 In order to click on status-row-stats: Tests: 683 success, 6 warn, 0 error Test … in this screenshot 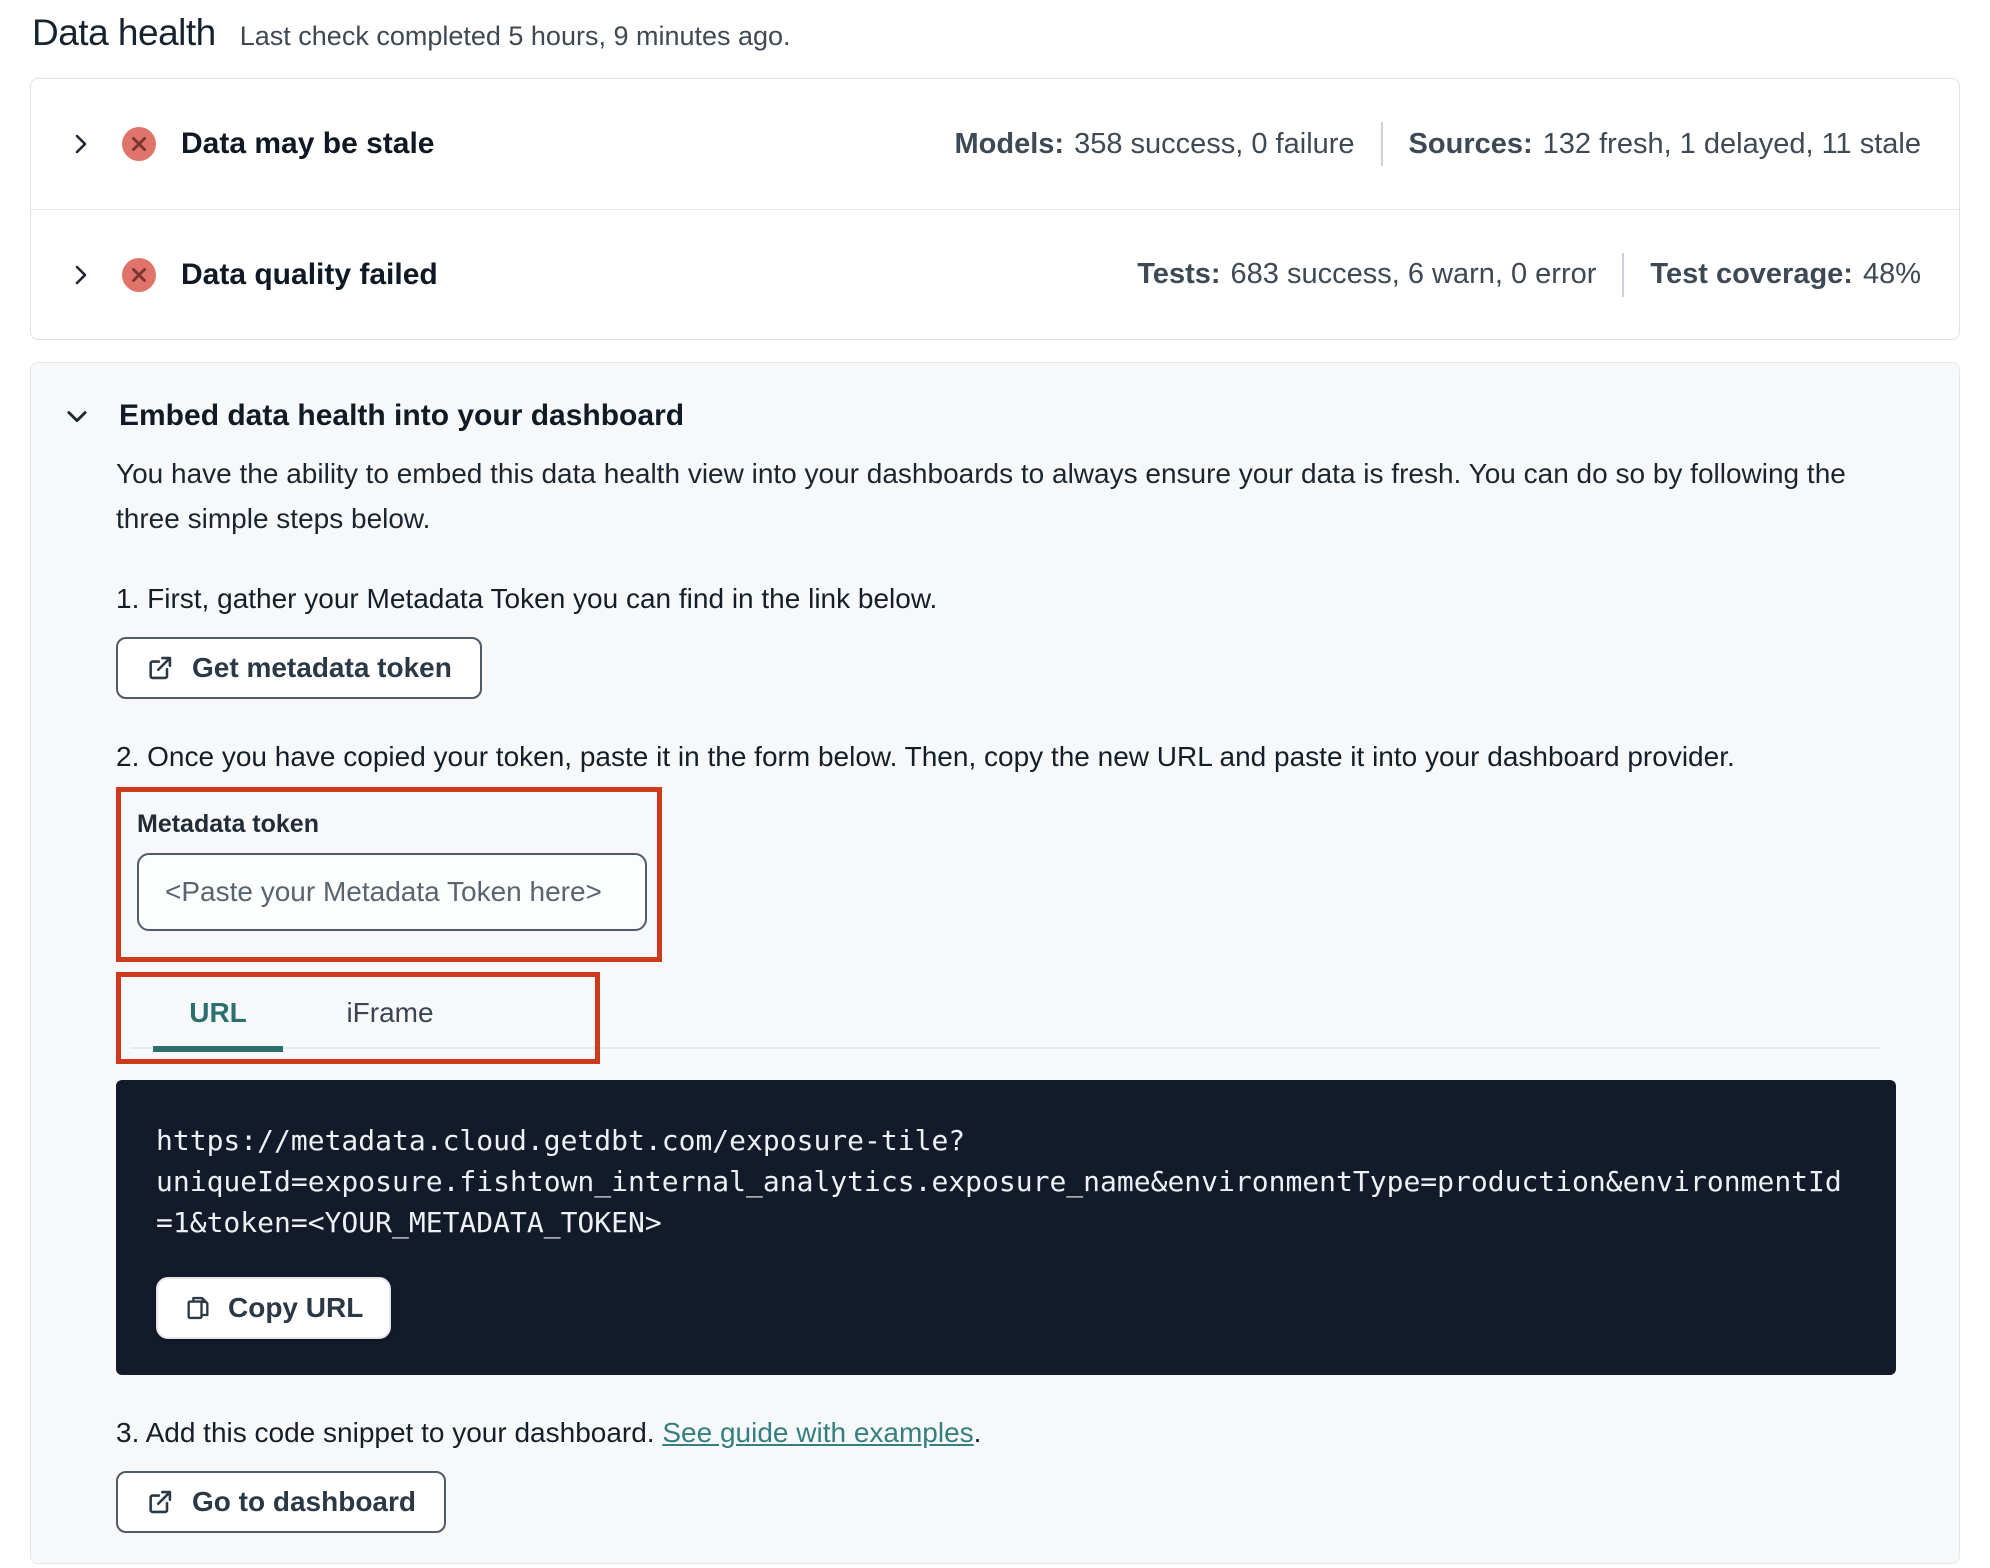, I will do `click(1529, 274)`.